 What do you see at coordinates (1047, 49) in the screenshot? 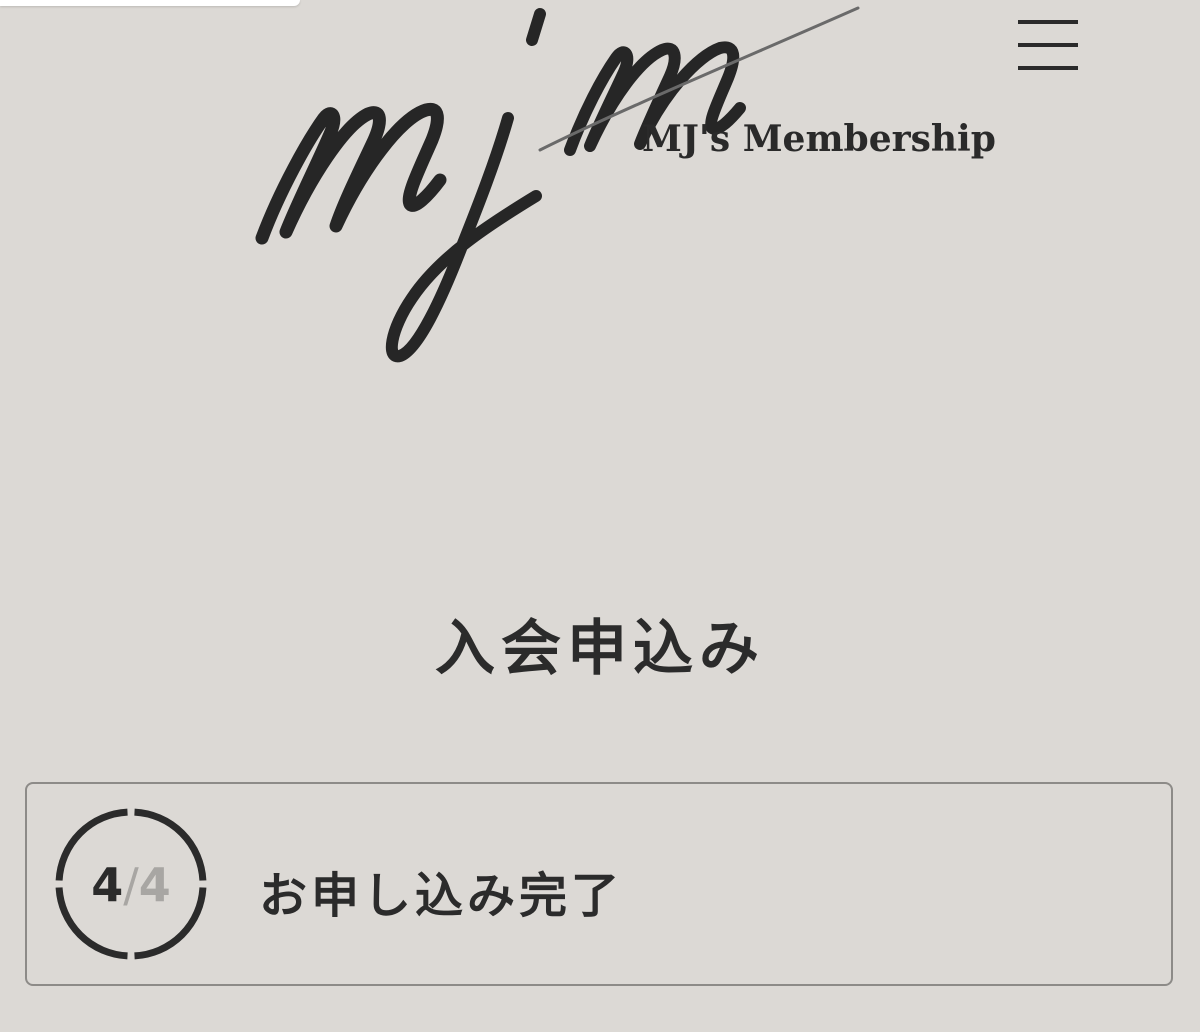
I see `menu-button` at bounding box center [1047, 49].